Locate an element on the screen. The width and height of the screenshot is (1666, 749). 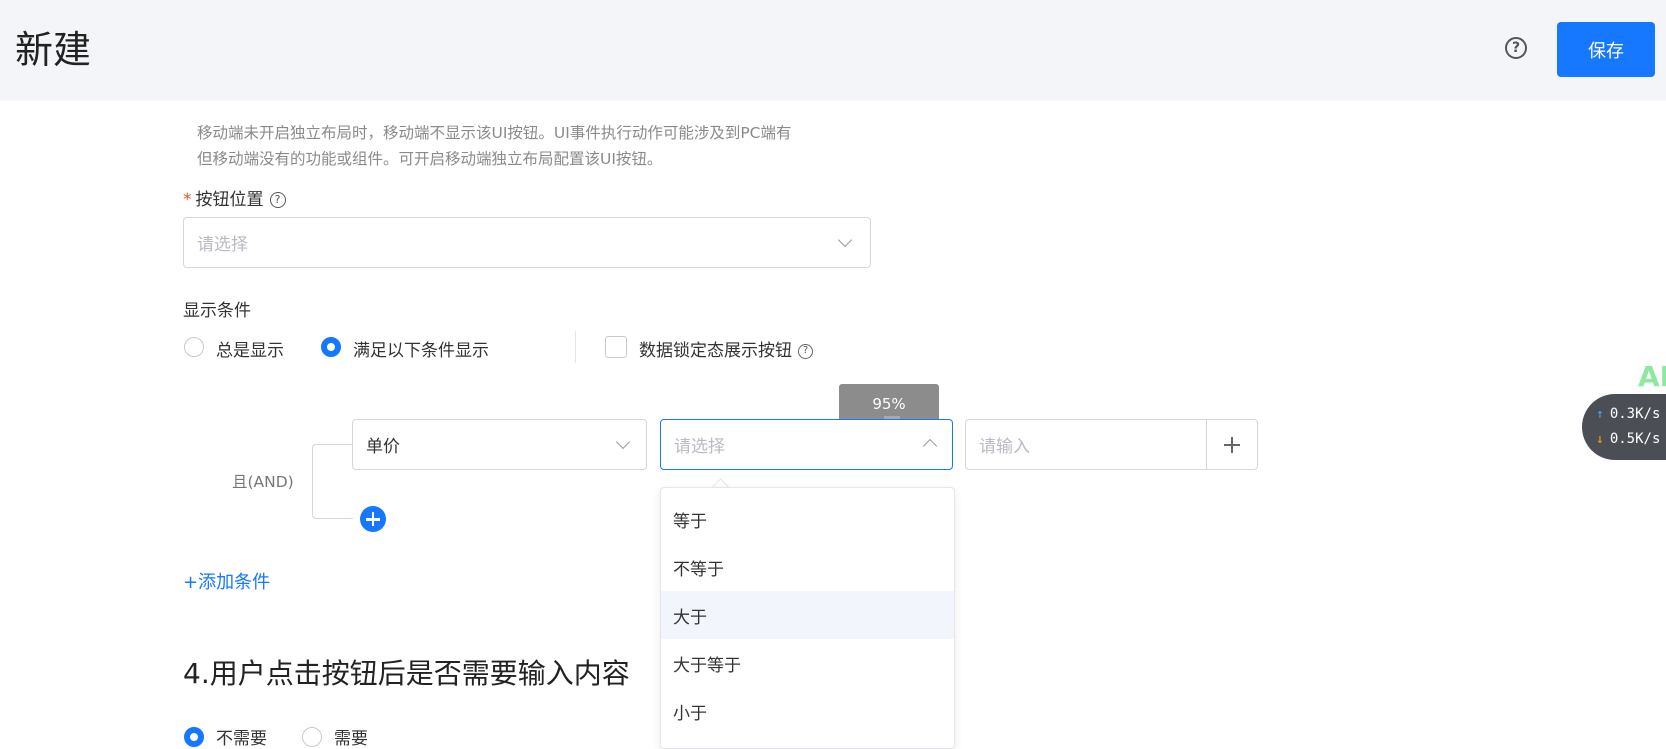
condition-value-placeholder: 请输入 is located at coordinates (1004, 447).